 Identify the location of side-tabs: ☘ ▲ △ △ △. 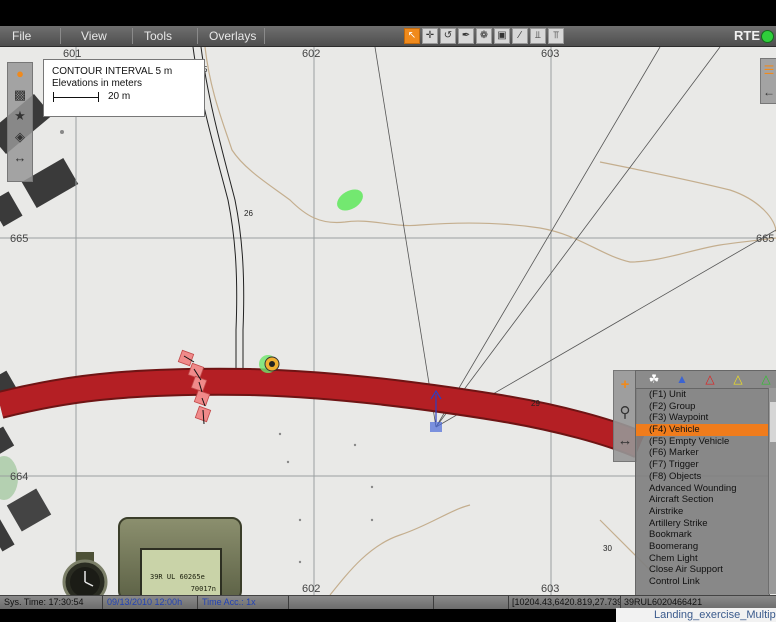
(705, 379).